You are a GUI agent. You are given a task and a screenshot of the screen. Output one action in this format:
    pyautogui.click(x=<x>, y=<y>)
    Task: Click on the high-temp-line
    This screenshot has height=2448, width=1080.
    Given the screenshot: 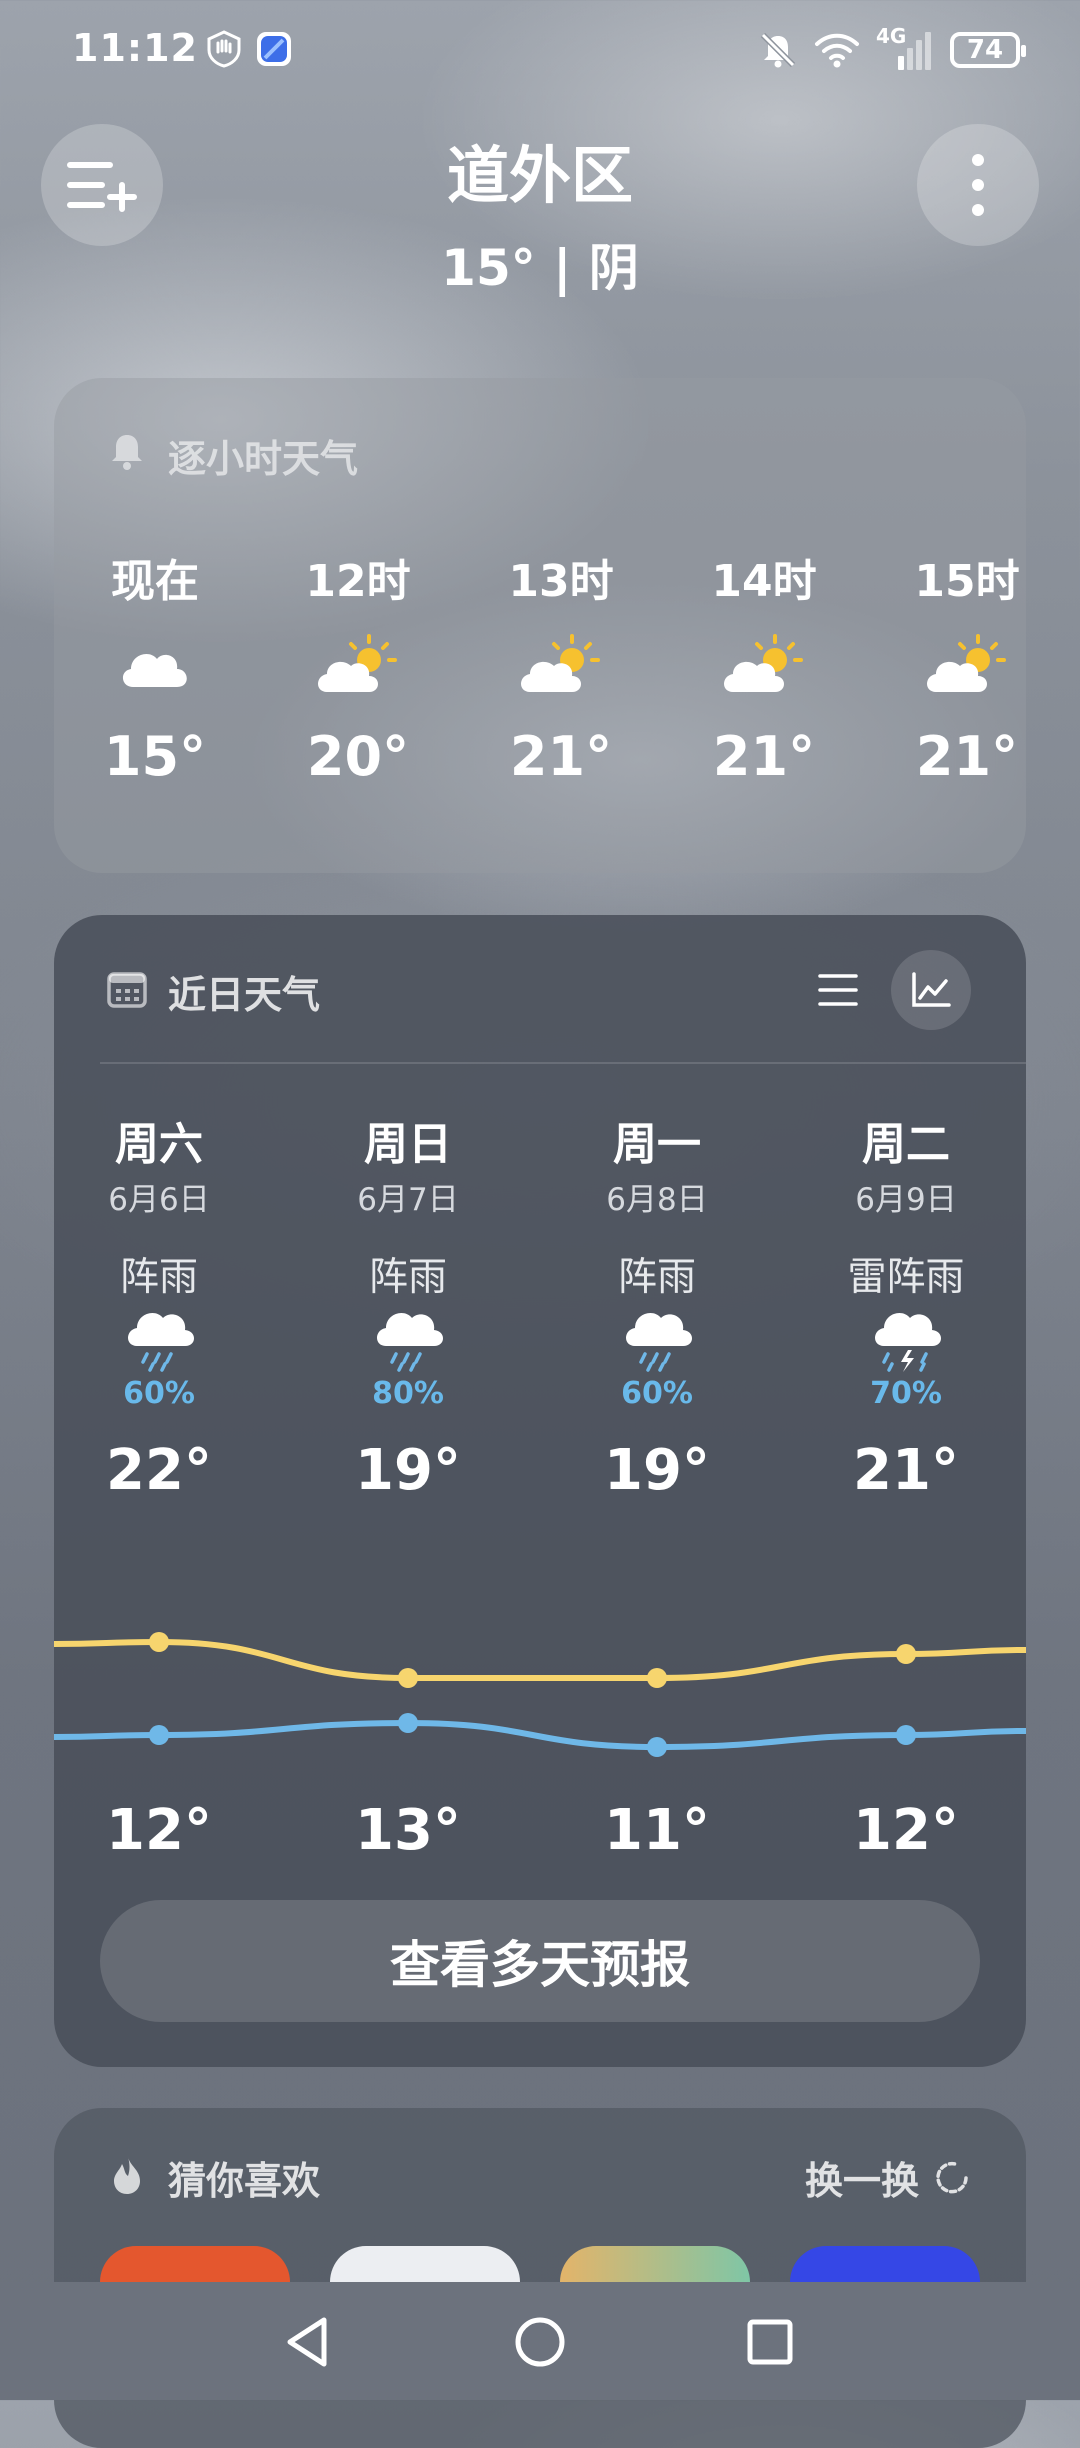 What is the action you would take?
    pyautogui.click(x=540, y=1659)
    